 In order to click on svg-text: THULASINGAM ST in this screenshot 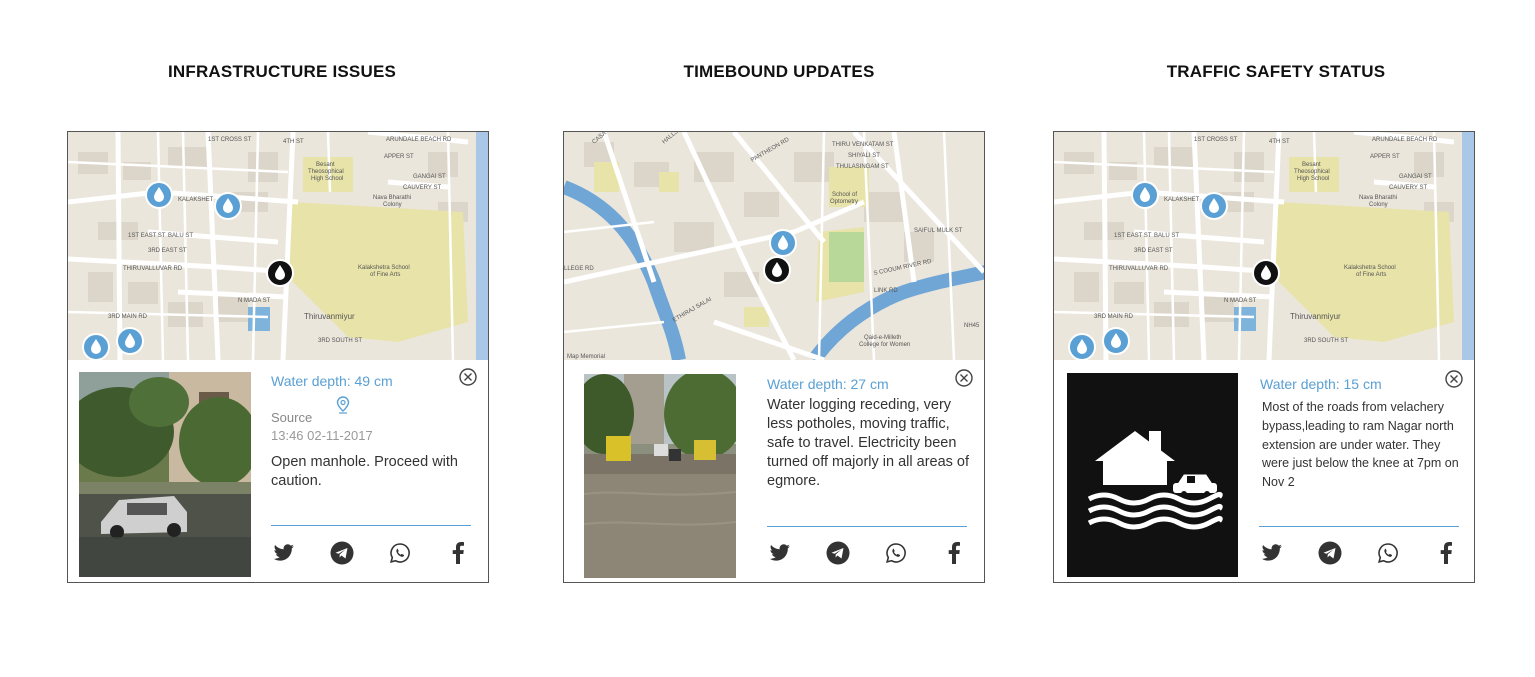, I will do `click(862, 167)`.